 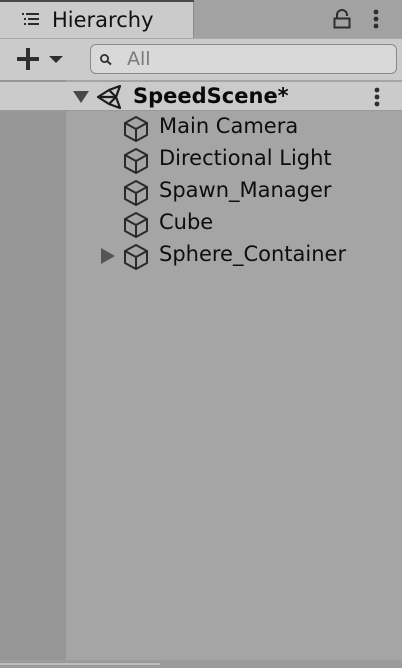 I want to click on tab-menu-kebab-icon, so click(x=376, y=19).